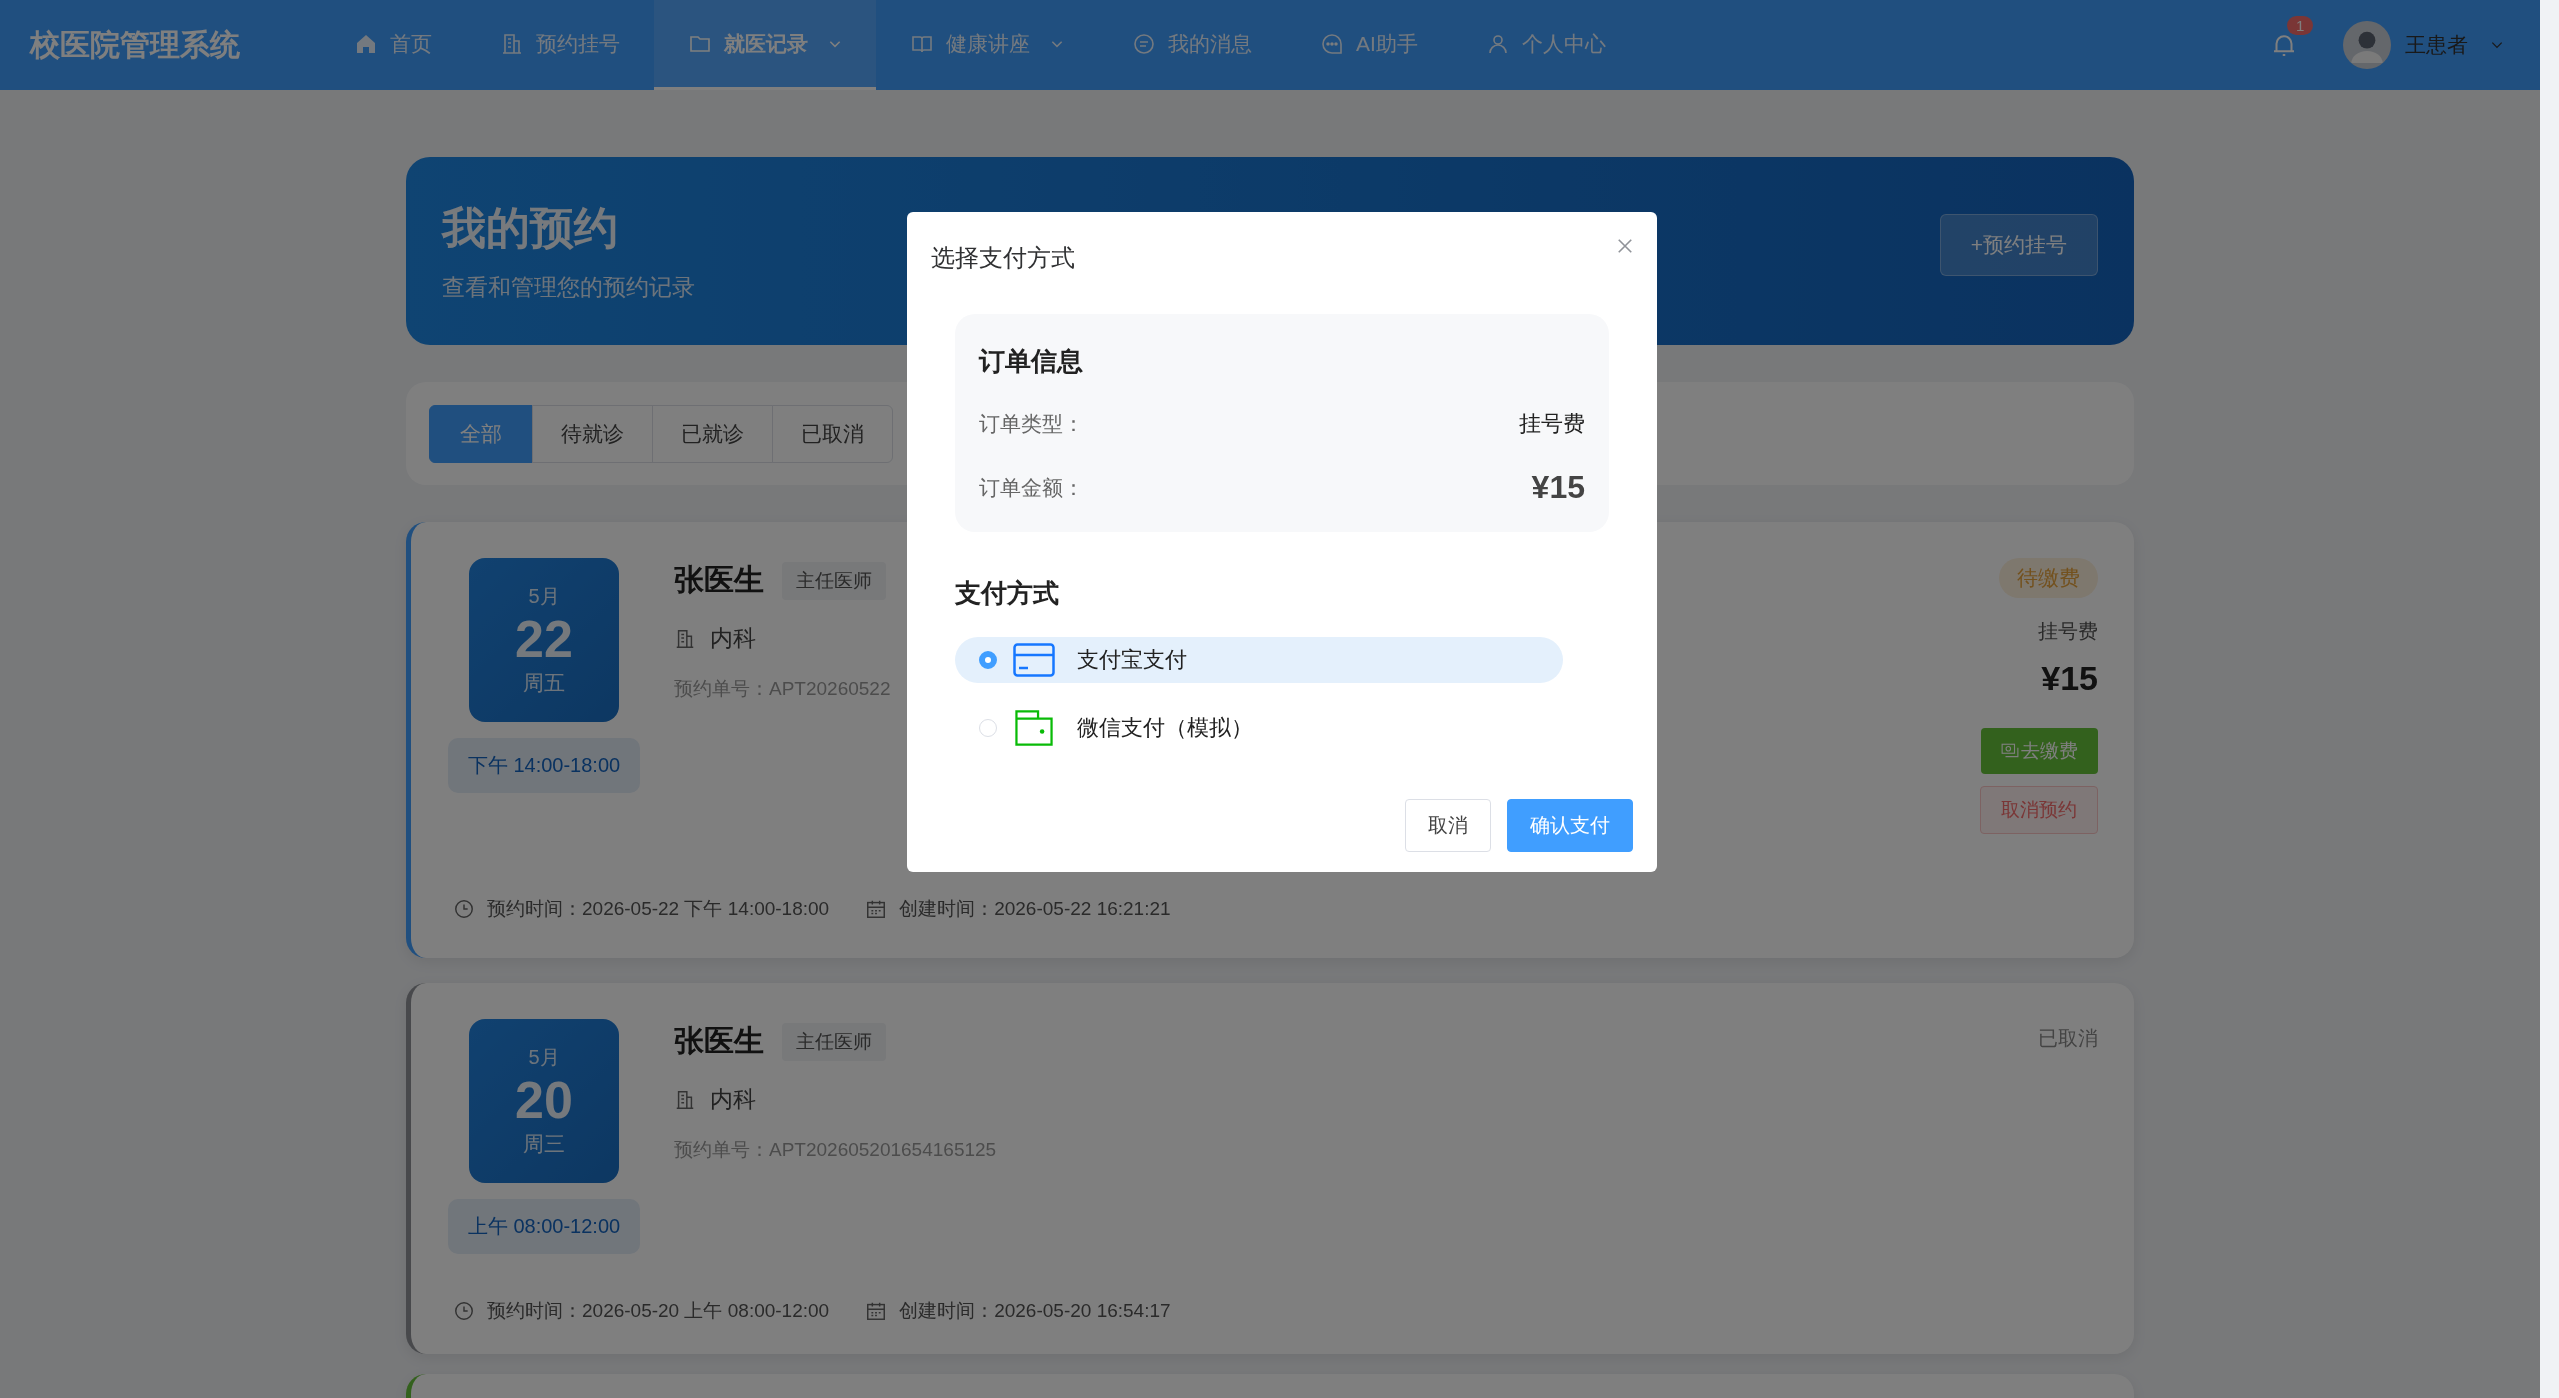  Describe the element at coordinates (592, 433) in the screenshot. I see `filter-tab: 待就诊` at that location.